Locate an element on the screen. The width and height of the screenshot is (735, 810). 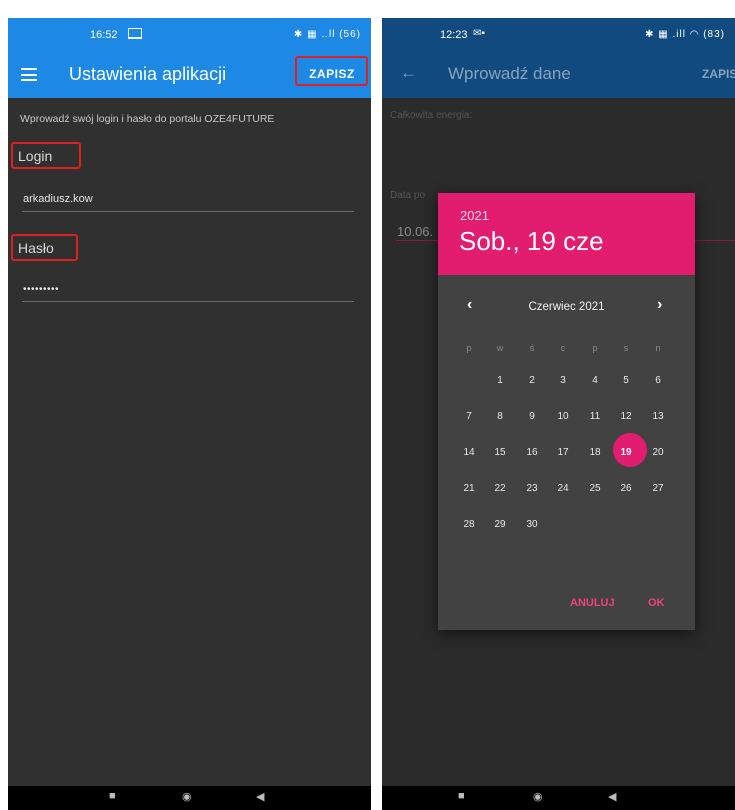
password-underline is located at coordinates (188, 301).